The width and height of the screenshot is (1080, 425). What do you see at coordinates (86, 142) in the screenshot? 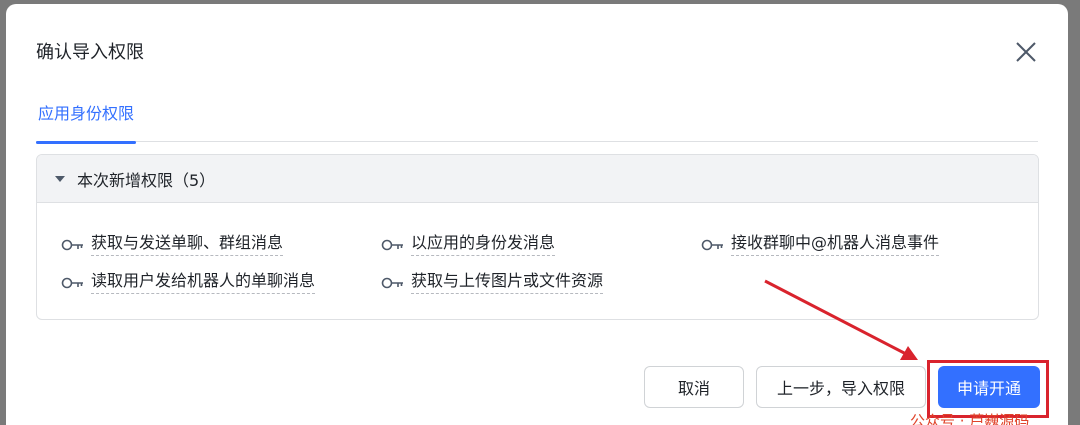
I see `active-tab-indicator` at bounding box center [86, 142].